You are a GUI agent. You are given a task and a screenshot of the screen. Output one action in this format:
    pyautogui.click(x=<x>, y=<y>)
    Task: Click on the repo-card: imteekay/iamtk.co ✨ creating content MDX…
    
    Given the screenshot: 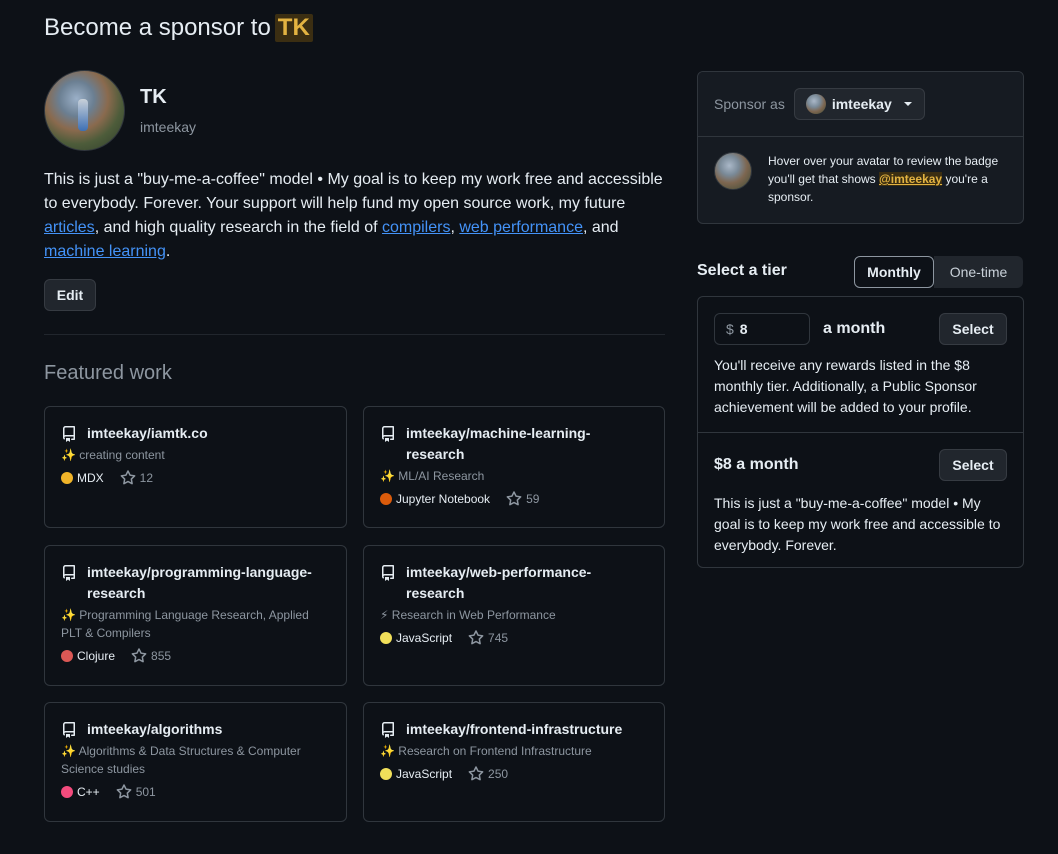 What is the action you would take?
    pyautogui.click(x=195, y=467)
    